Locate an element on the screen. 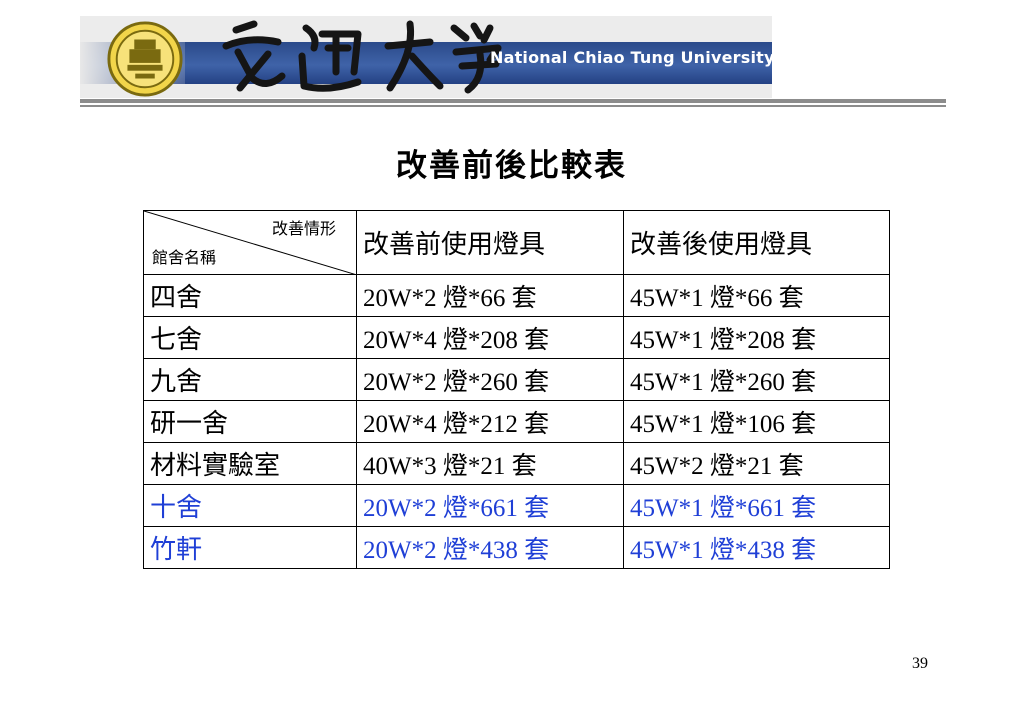 Image resolution: width=1023 pixels, height=708 pixels. header-divider-thin is located at coordinates (513, 106).